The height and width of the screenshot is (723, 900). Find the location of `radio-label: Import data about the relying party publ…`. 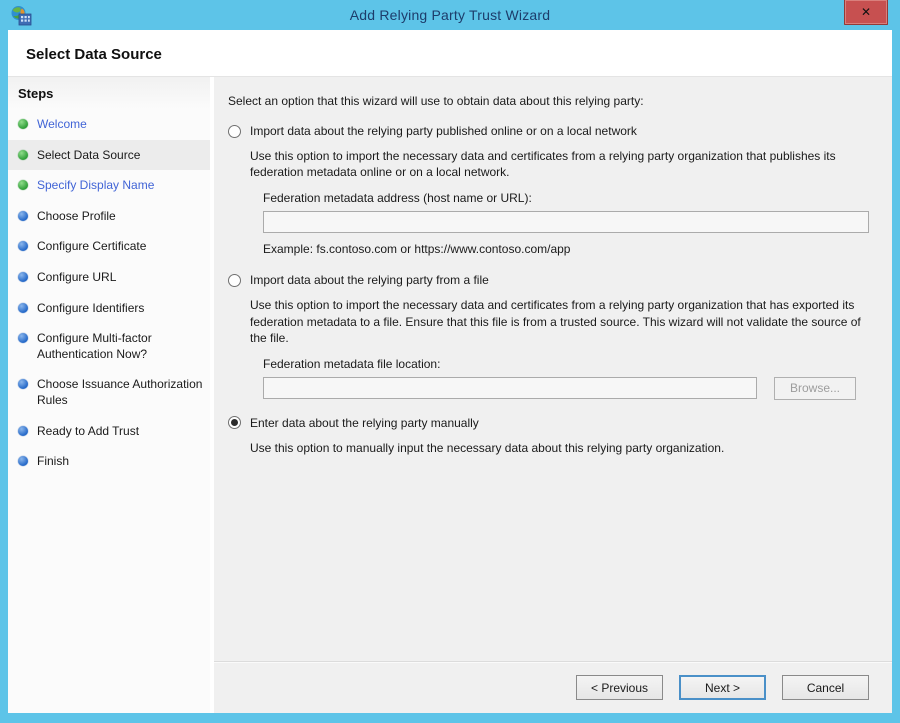

radio-label: Import data about the relying party publ… is located at coordinates (443, 131).